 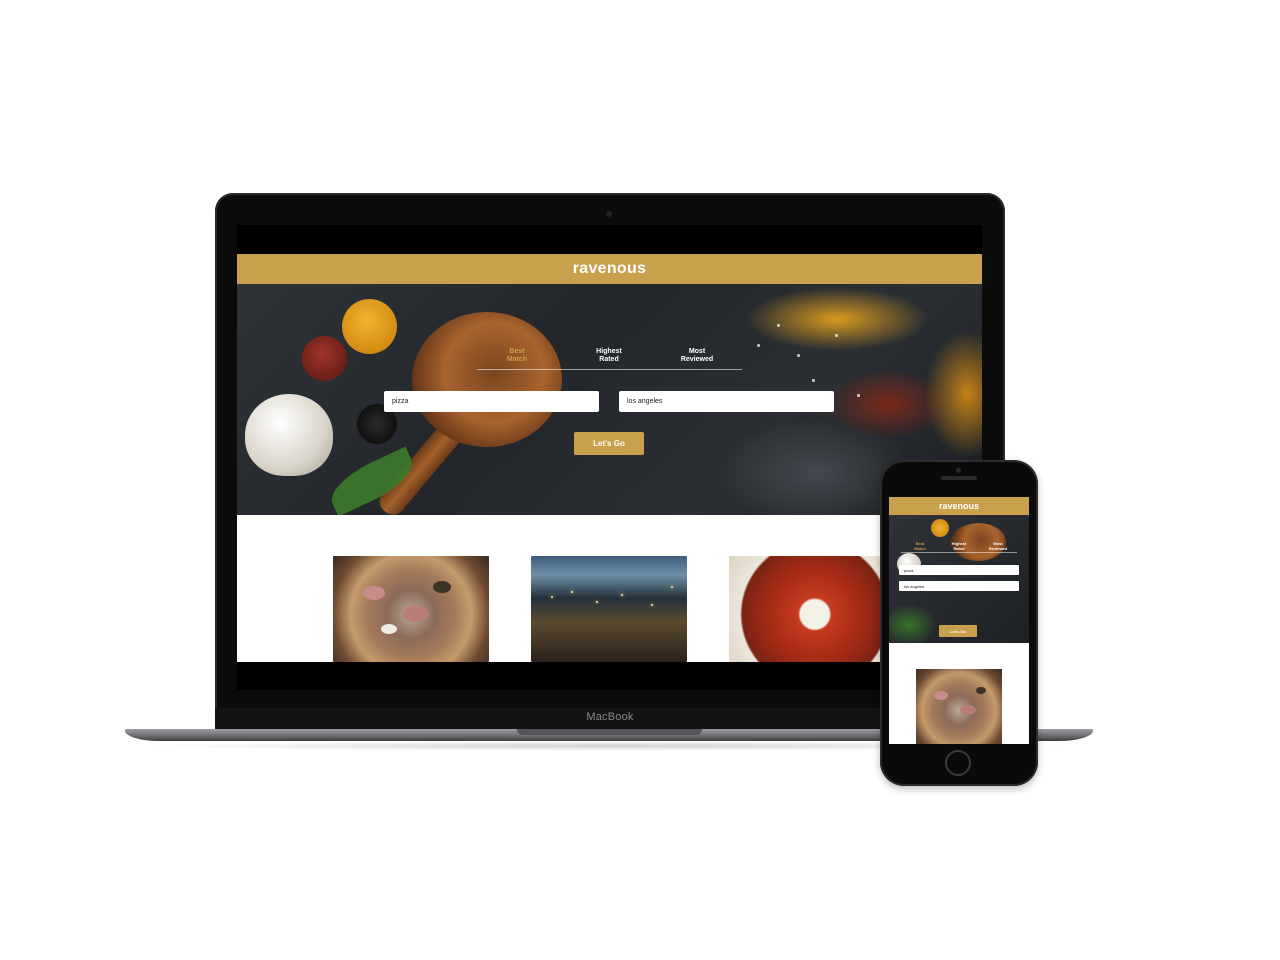 What do you see at coordinates (959, 570) in the screenshot?
I see `mobile-search-term-input: pizza` at bounding box center [959, 570].